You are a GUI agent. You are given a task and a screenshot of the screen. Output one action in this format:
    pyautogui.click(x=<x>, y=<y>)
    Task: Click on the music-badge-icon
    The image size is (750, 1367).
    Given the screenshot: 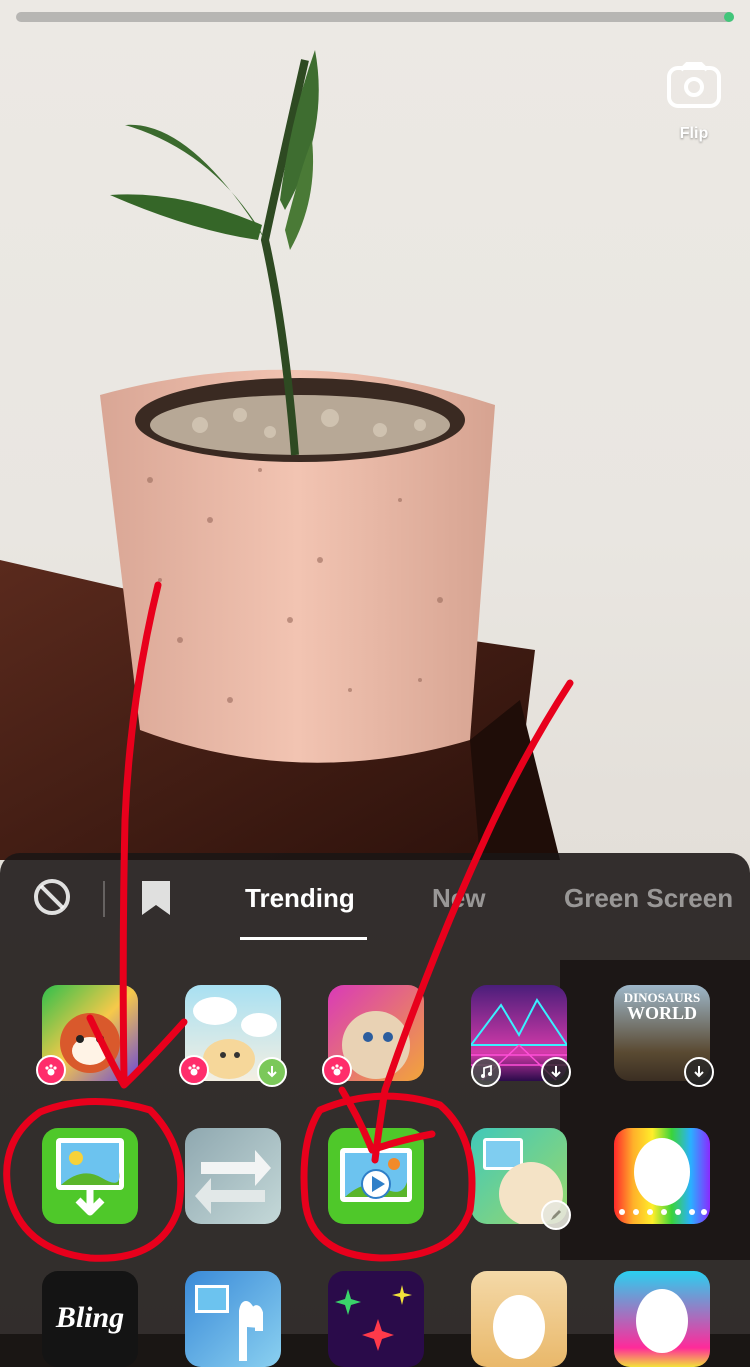 What is the action you would take?
    pyautogui.click(x=486, y=1072)
    